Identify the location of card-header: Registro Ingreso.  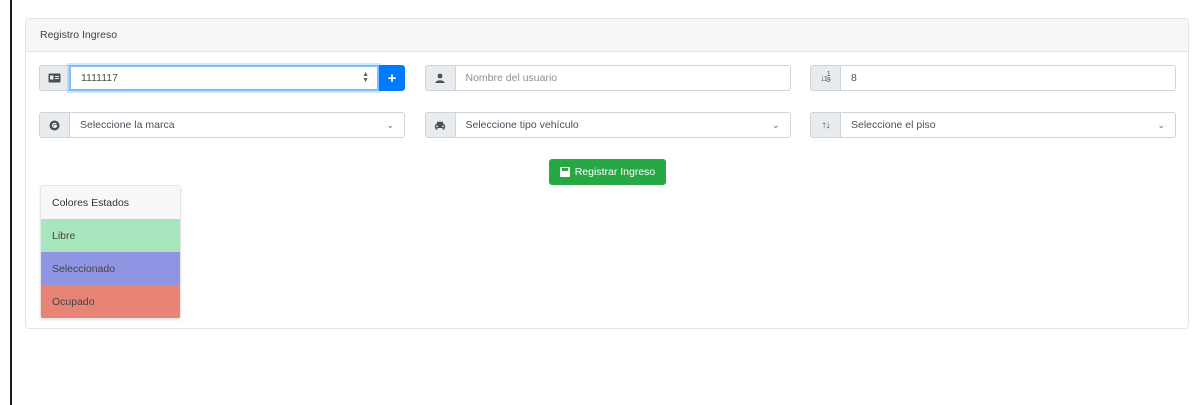
(607, 35).